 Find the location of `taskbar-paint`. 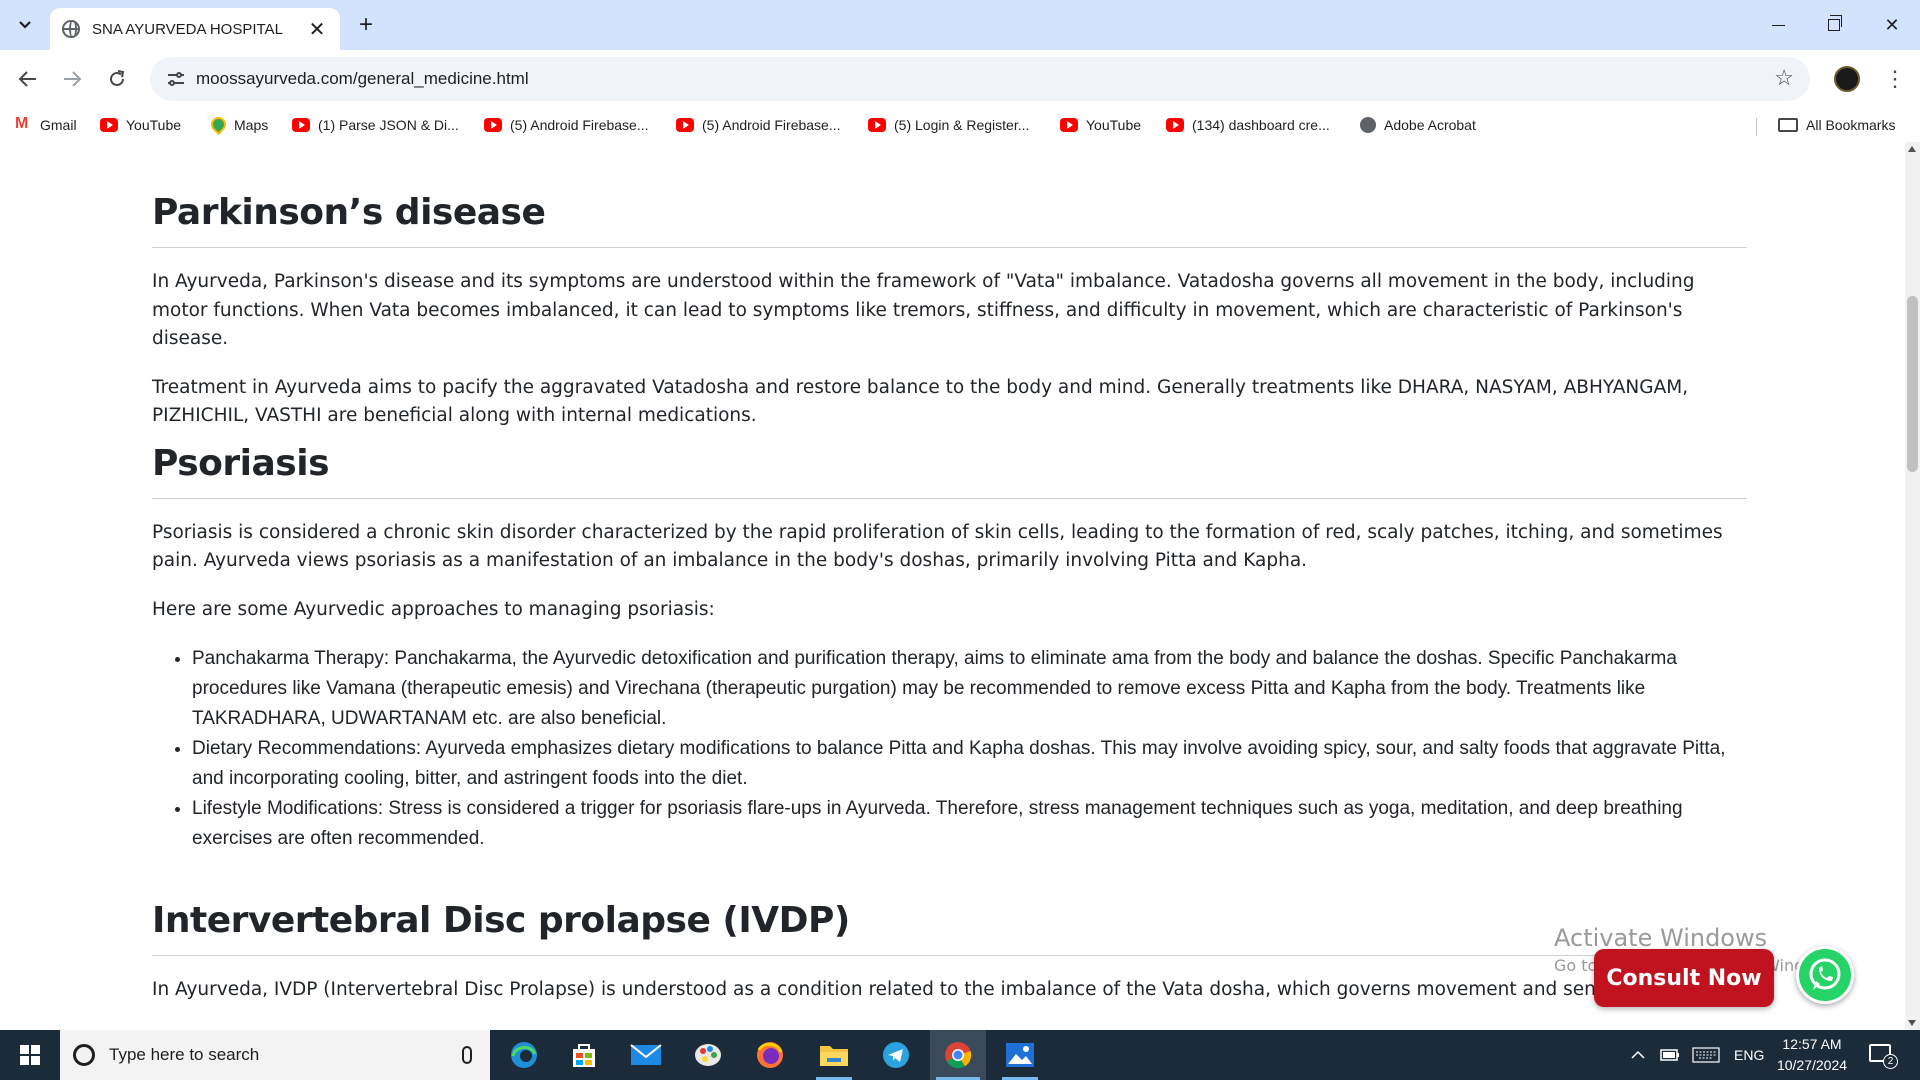

taskbar-paint is located at coordinates (708, 1055).